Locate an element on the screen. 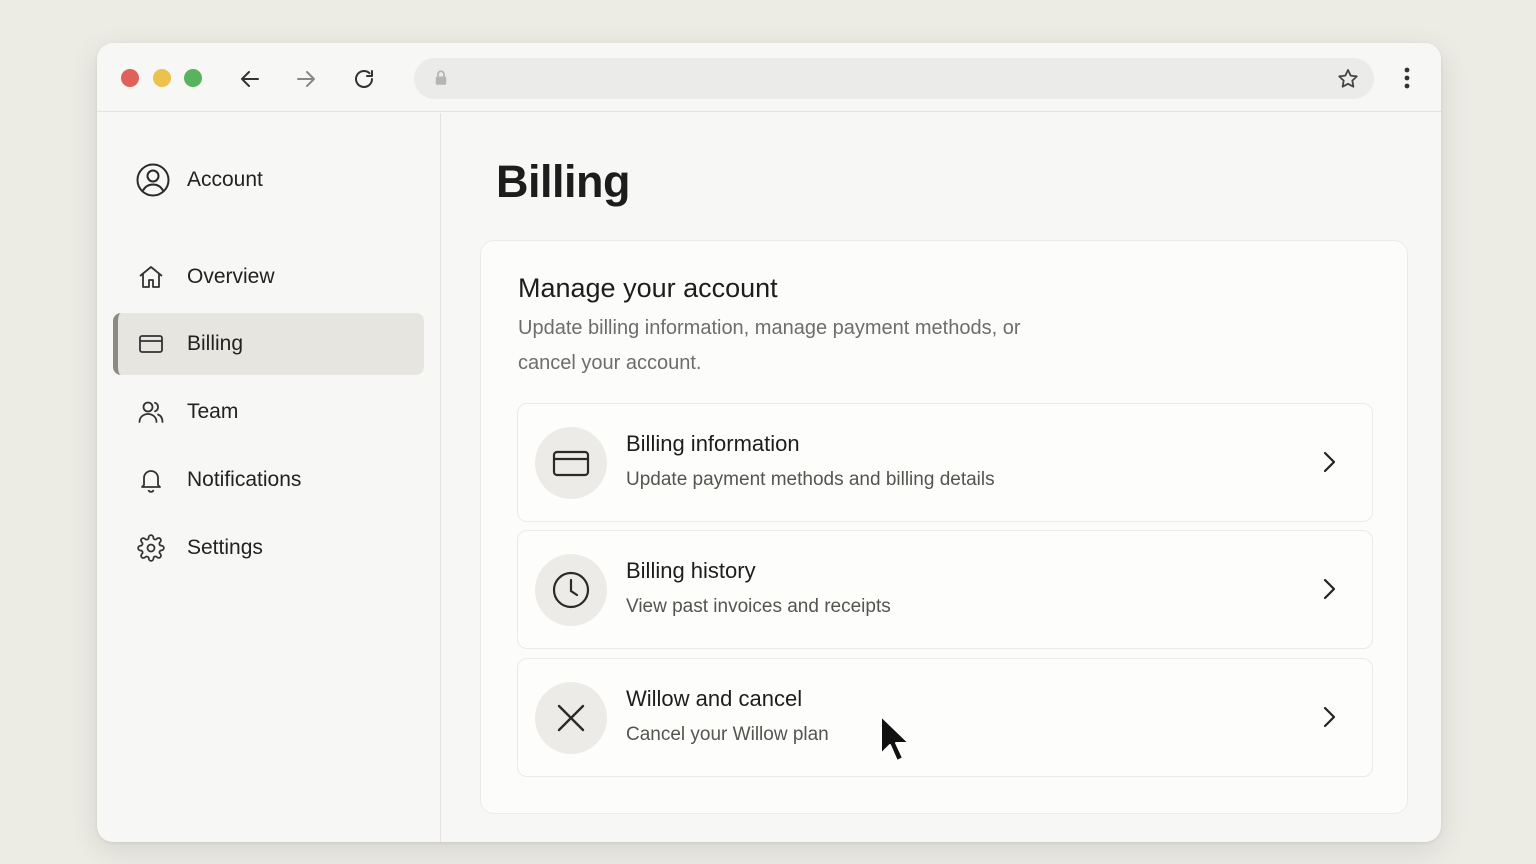 The width and height of the screenshot is (1536, 864). forward-button is located at coordinates (306, 79).